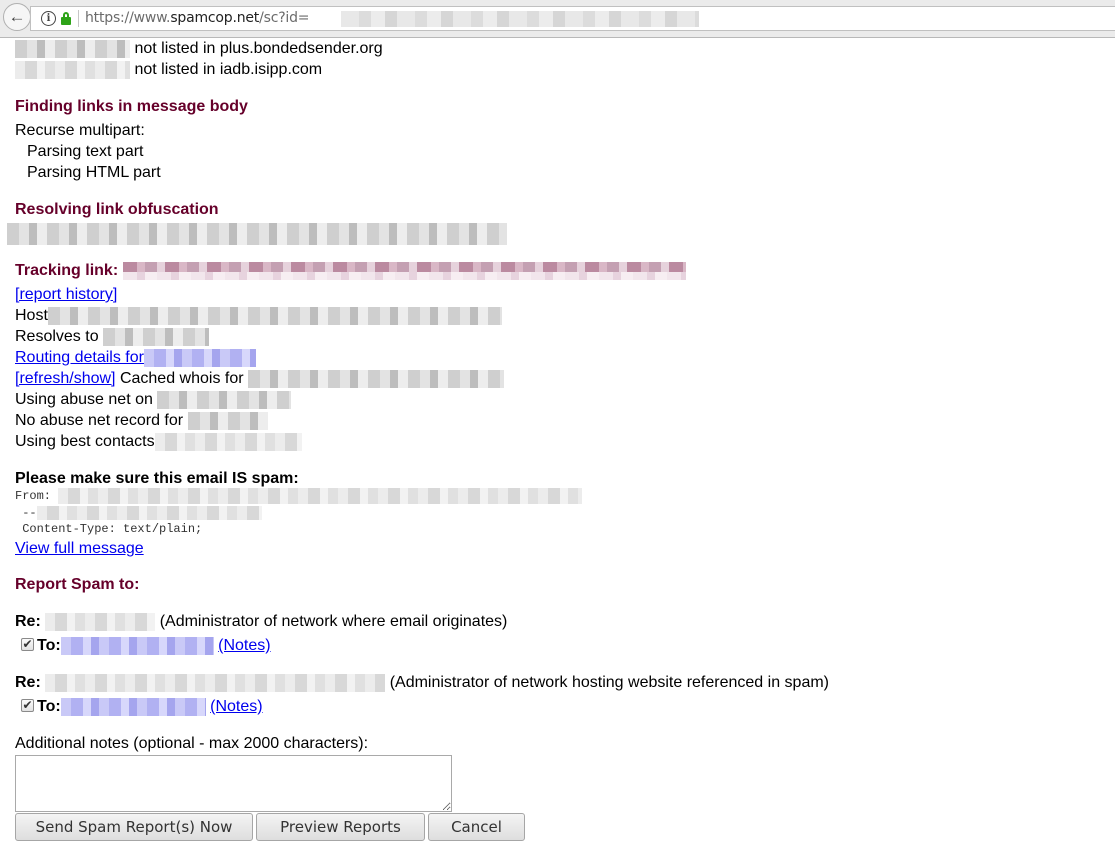 Image resolution: width=1115 pixels, height=848 pixels. I want to click on no-abuse-line: No abuse net record for, so click(141, 420).